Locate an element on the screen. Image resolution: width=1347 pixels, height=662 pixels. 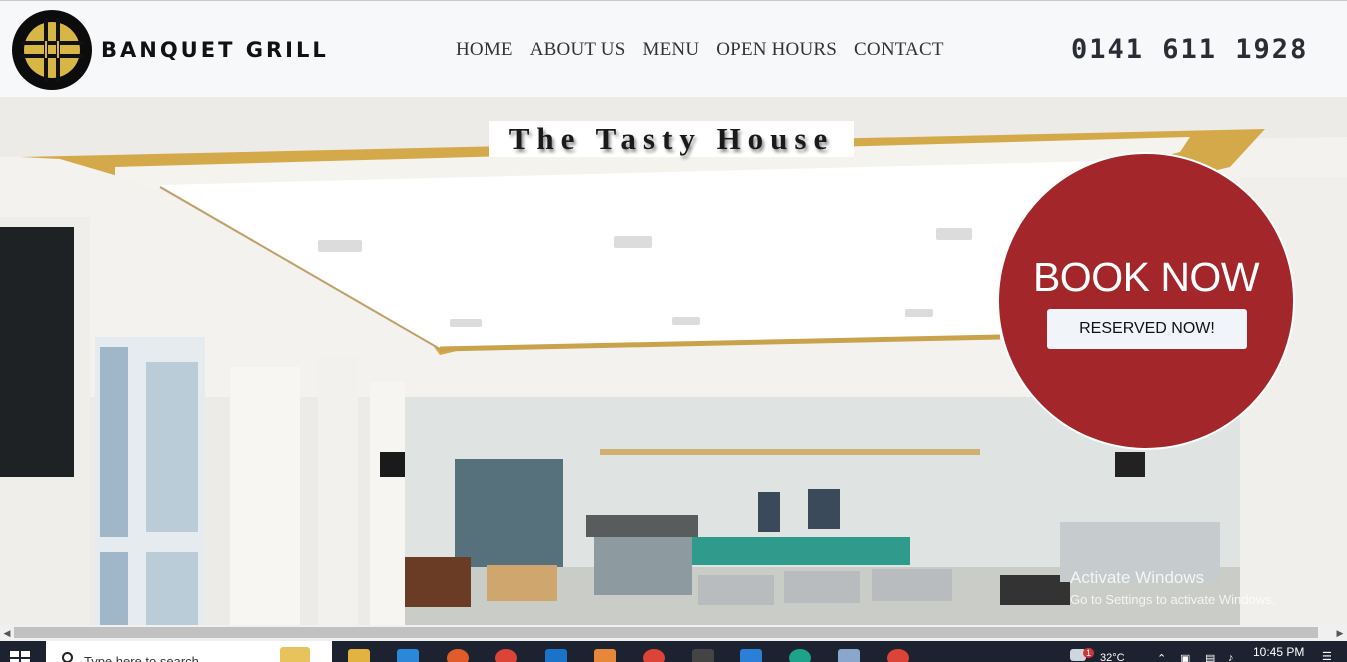
nav-contact: CONTACT is located at coordinates (899, 50).